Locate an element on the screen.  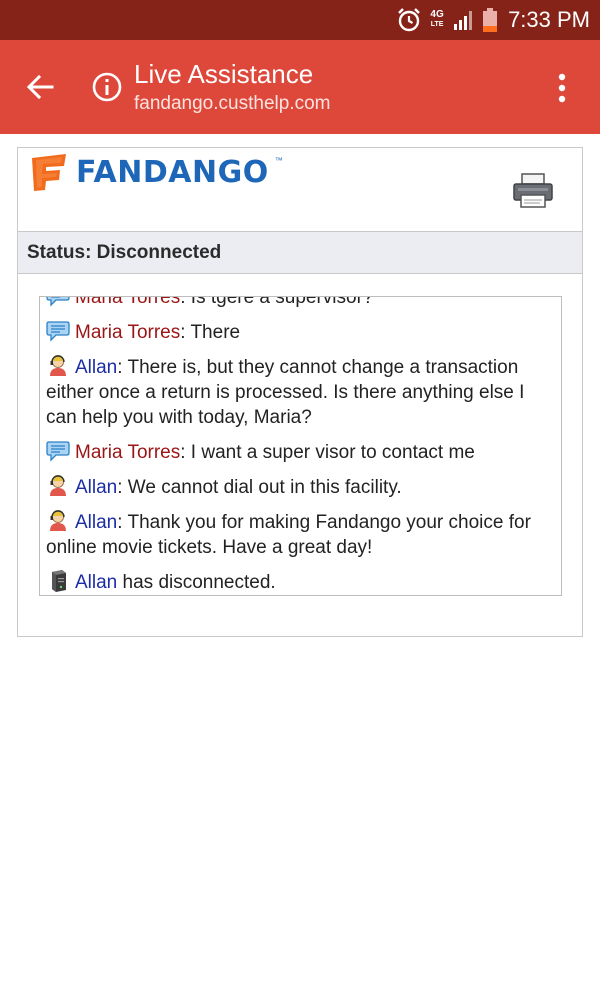
chat-message: Maria Torres: There is located at coordinates (300, 331).